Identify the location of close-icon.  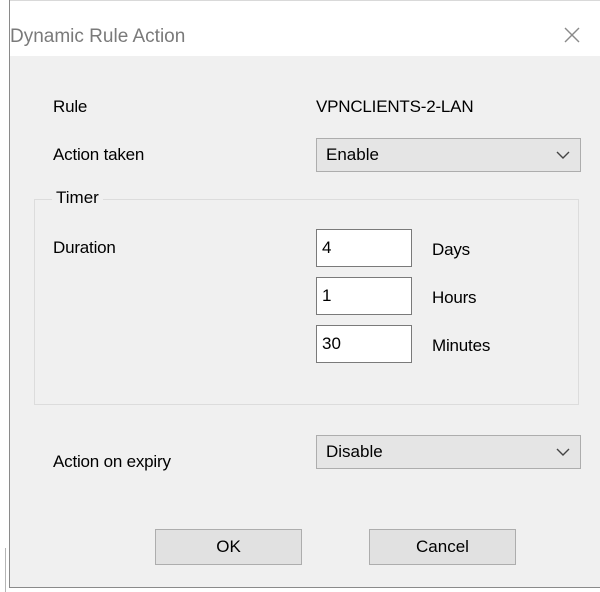
(572, 35).